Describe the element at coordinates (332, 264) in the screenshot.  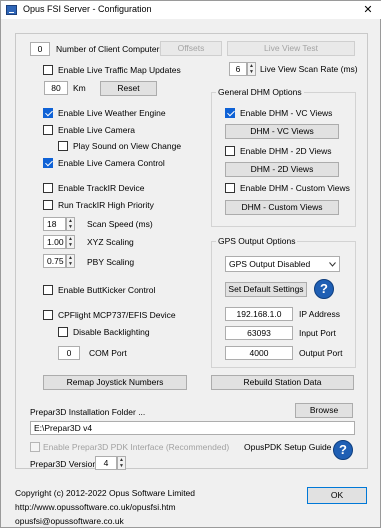
I see `chevron-down-icon` at that location.